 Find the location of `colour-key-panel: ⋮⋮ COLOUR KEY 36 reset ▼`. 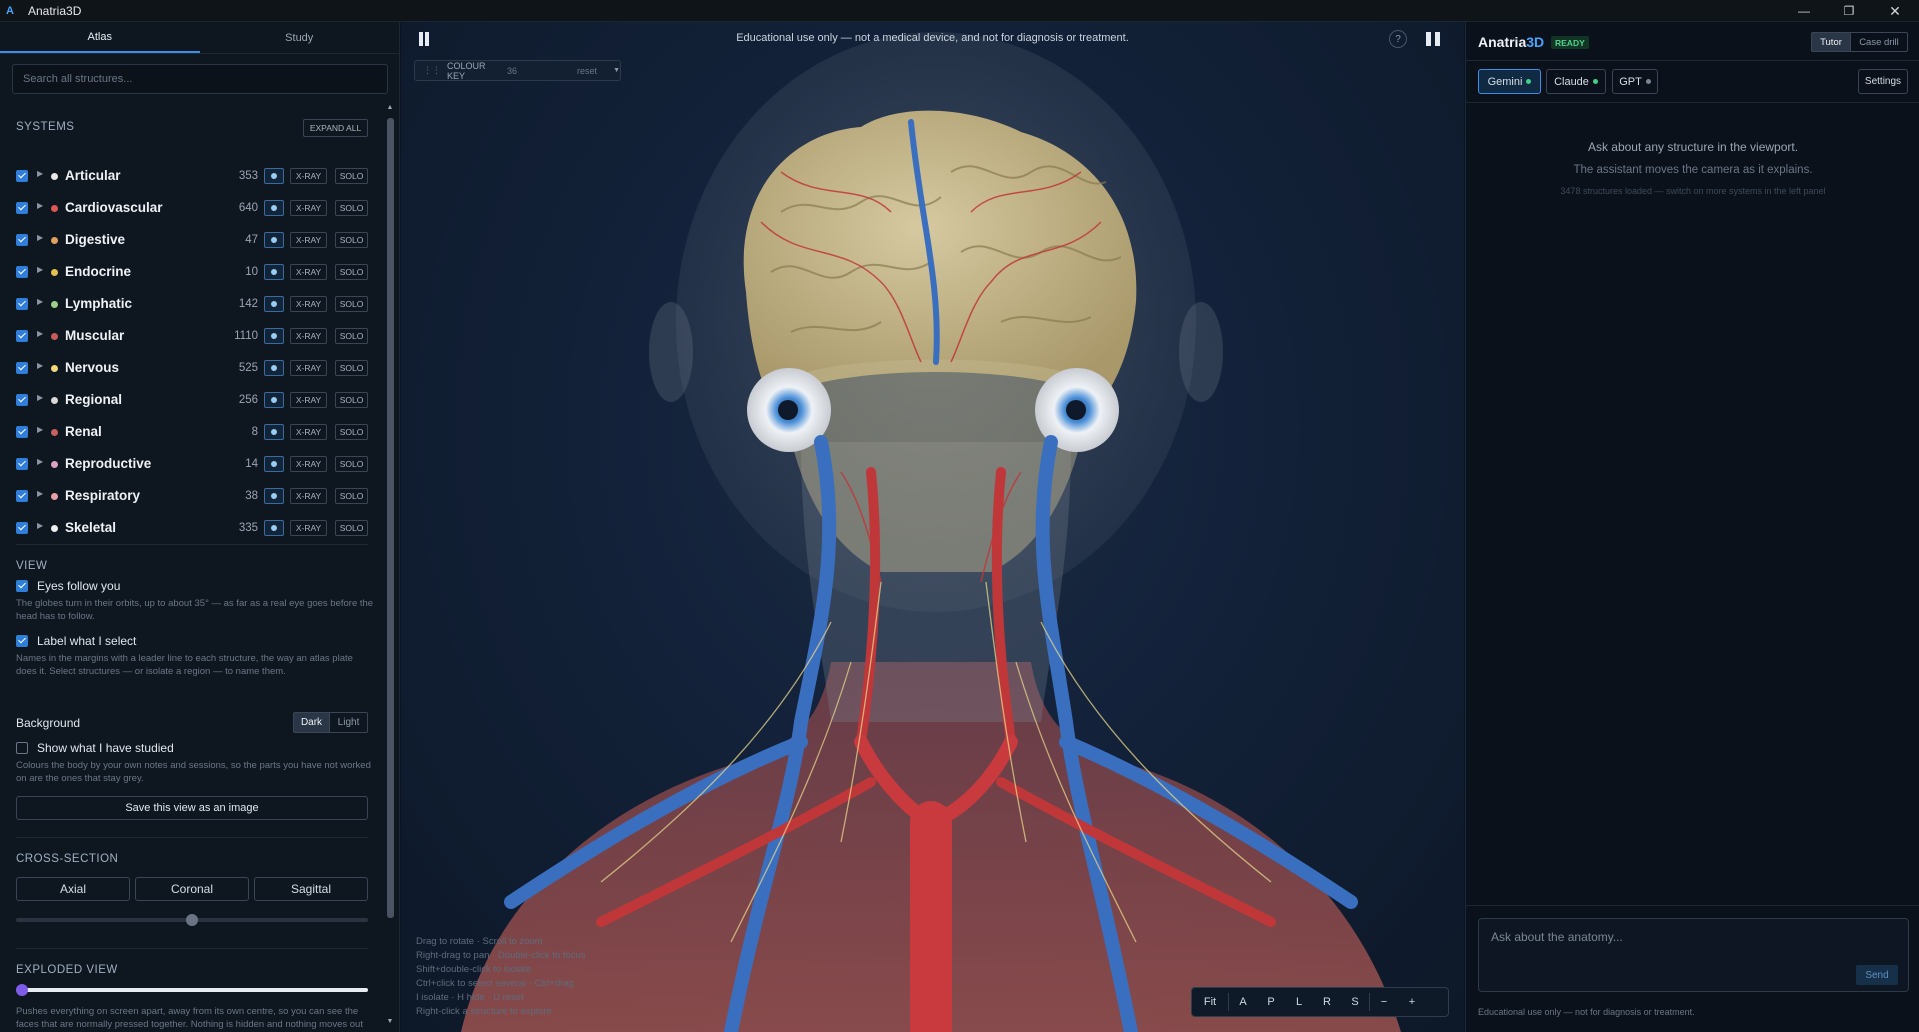

colour-key-panel: ⋮⋮ COLOUR KEY 36 reset ▼ is located at coordinates (517, 70).